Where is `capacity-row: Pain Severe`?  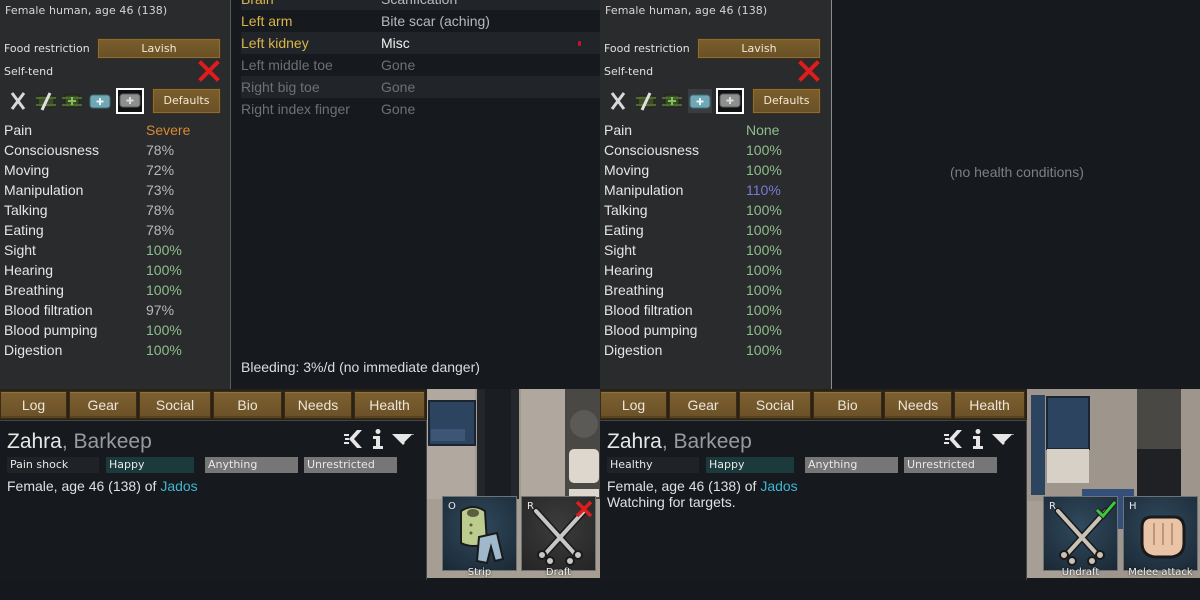
capacity-row: Pain Severe is located at coordinates (115, 131).